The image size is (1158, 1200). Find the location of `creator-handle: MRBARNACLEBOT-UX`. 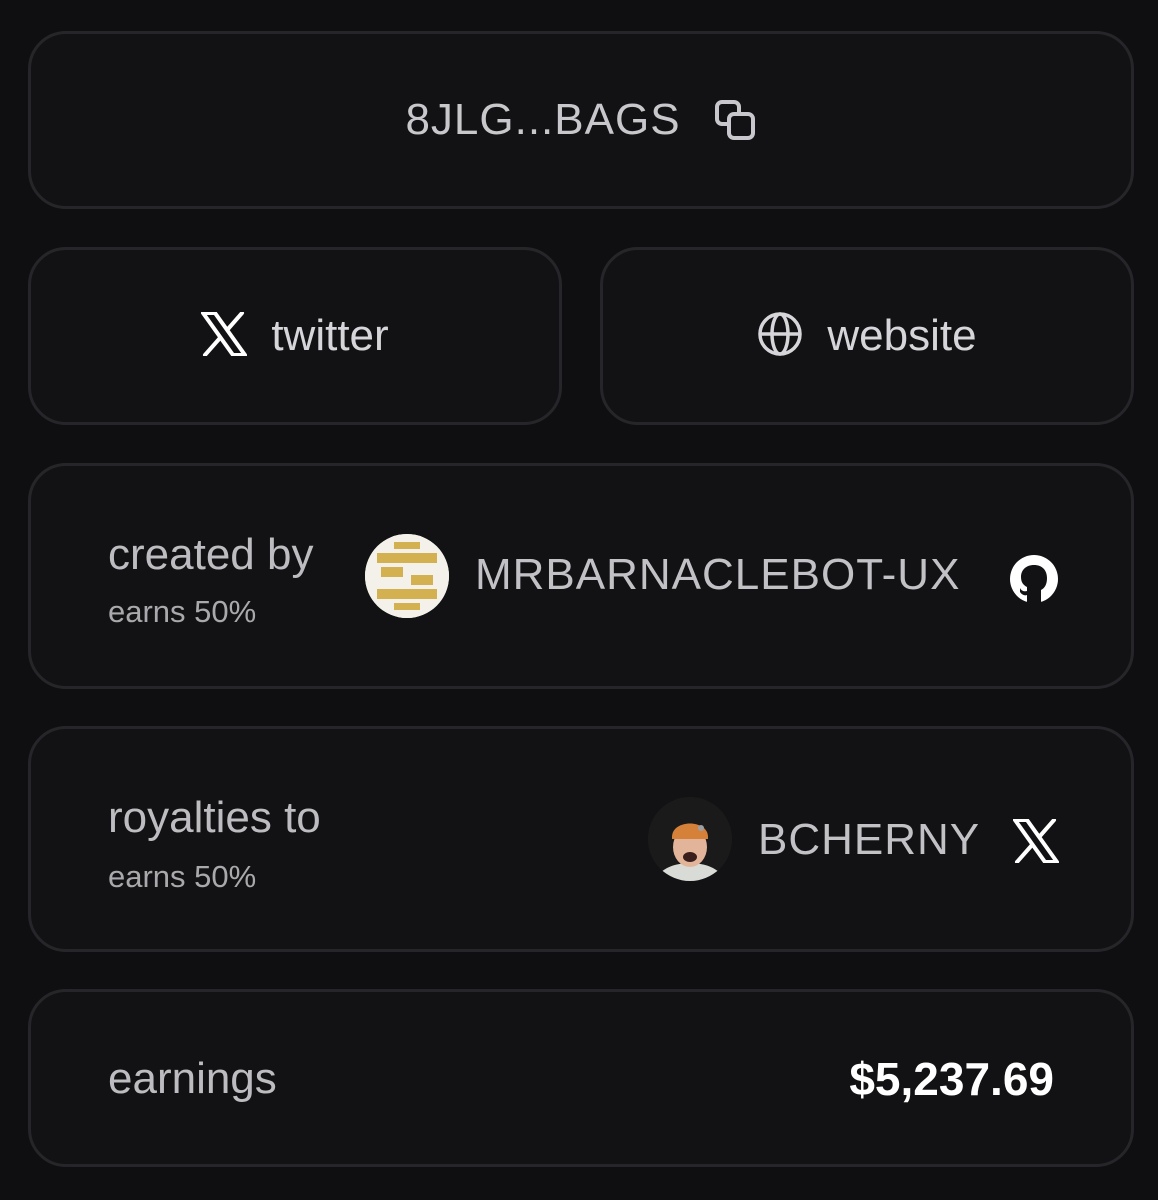

creator-handle: MRBARNACLEBOT-UX is located at coordinates (717, 575).